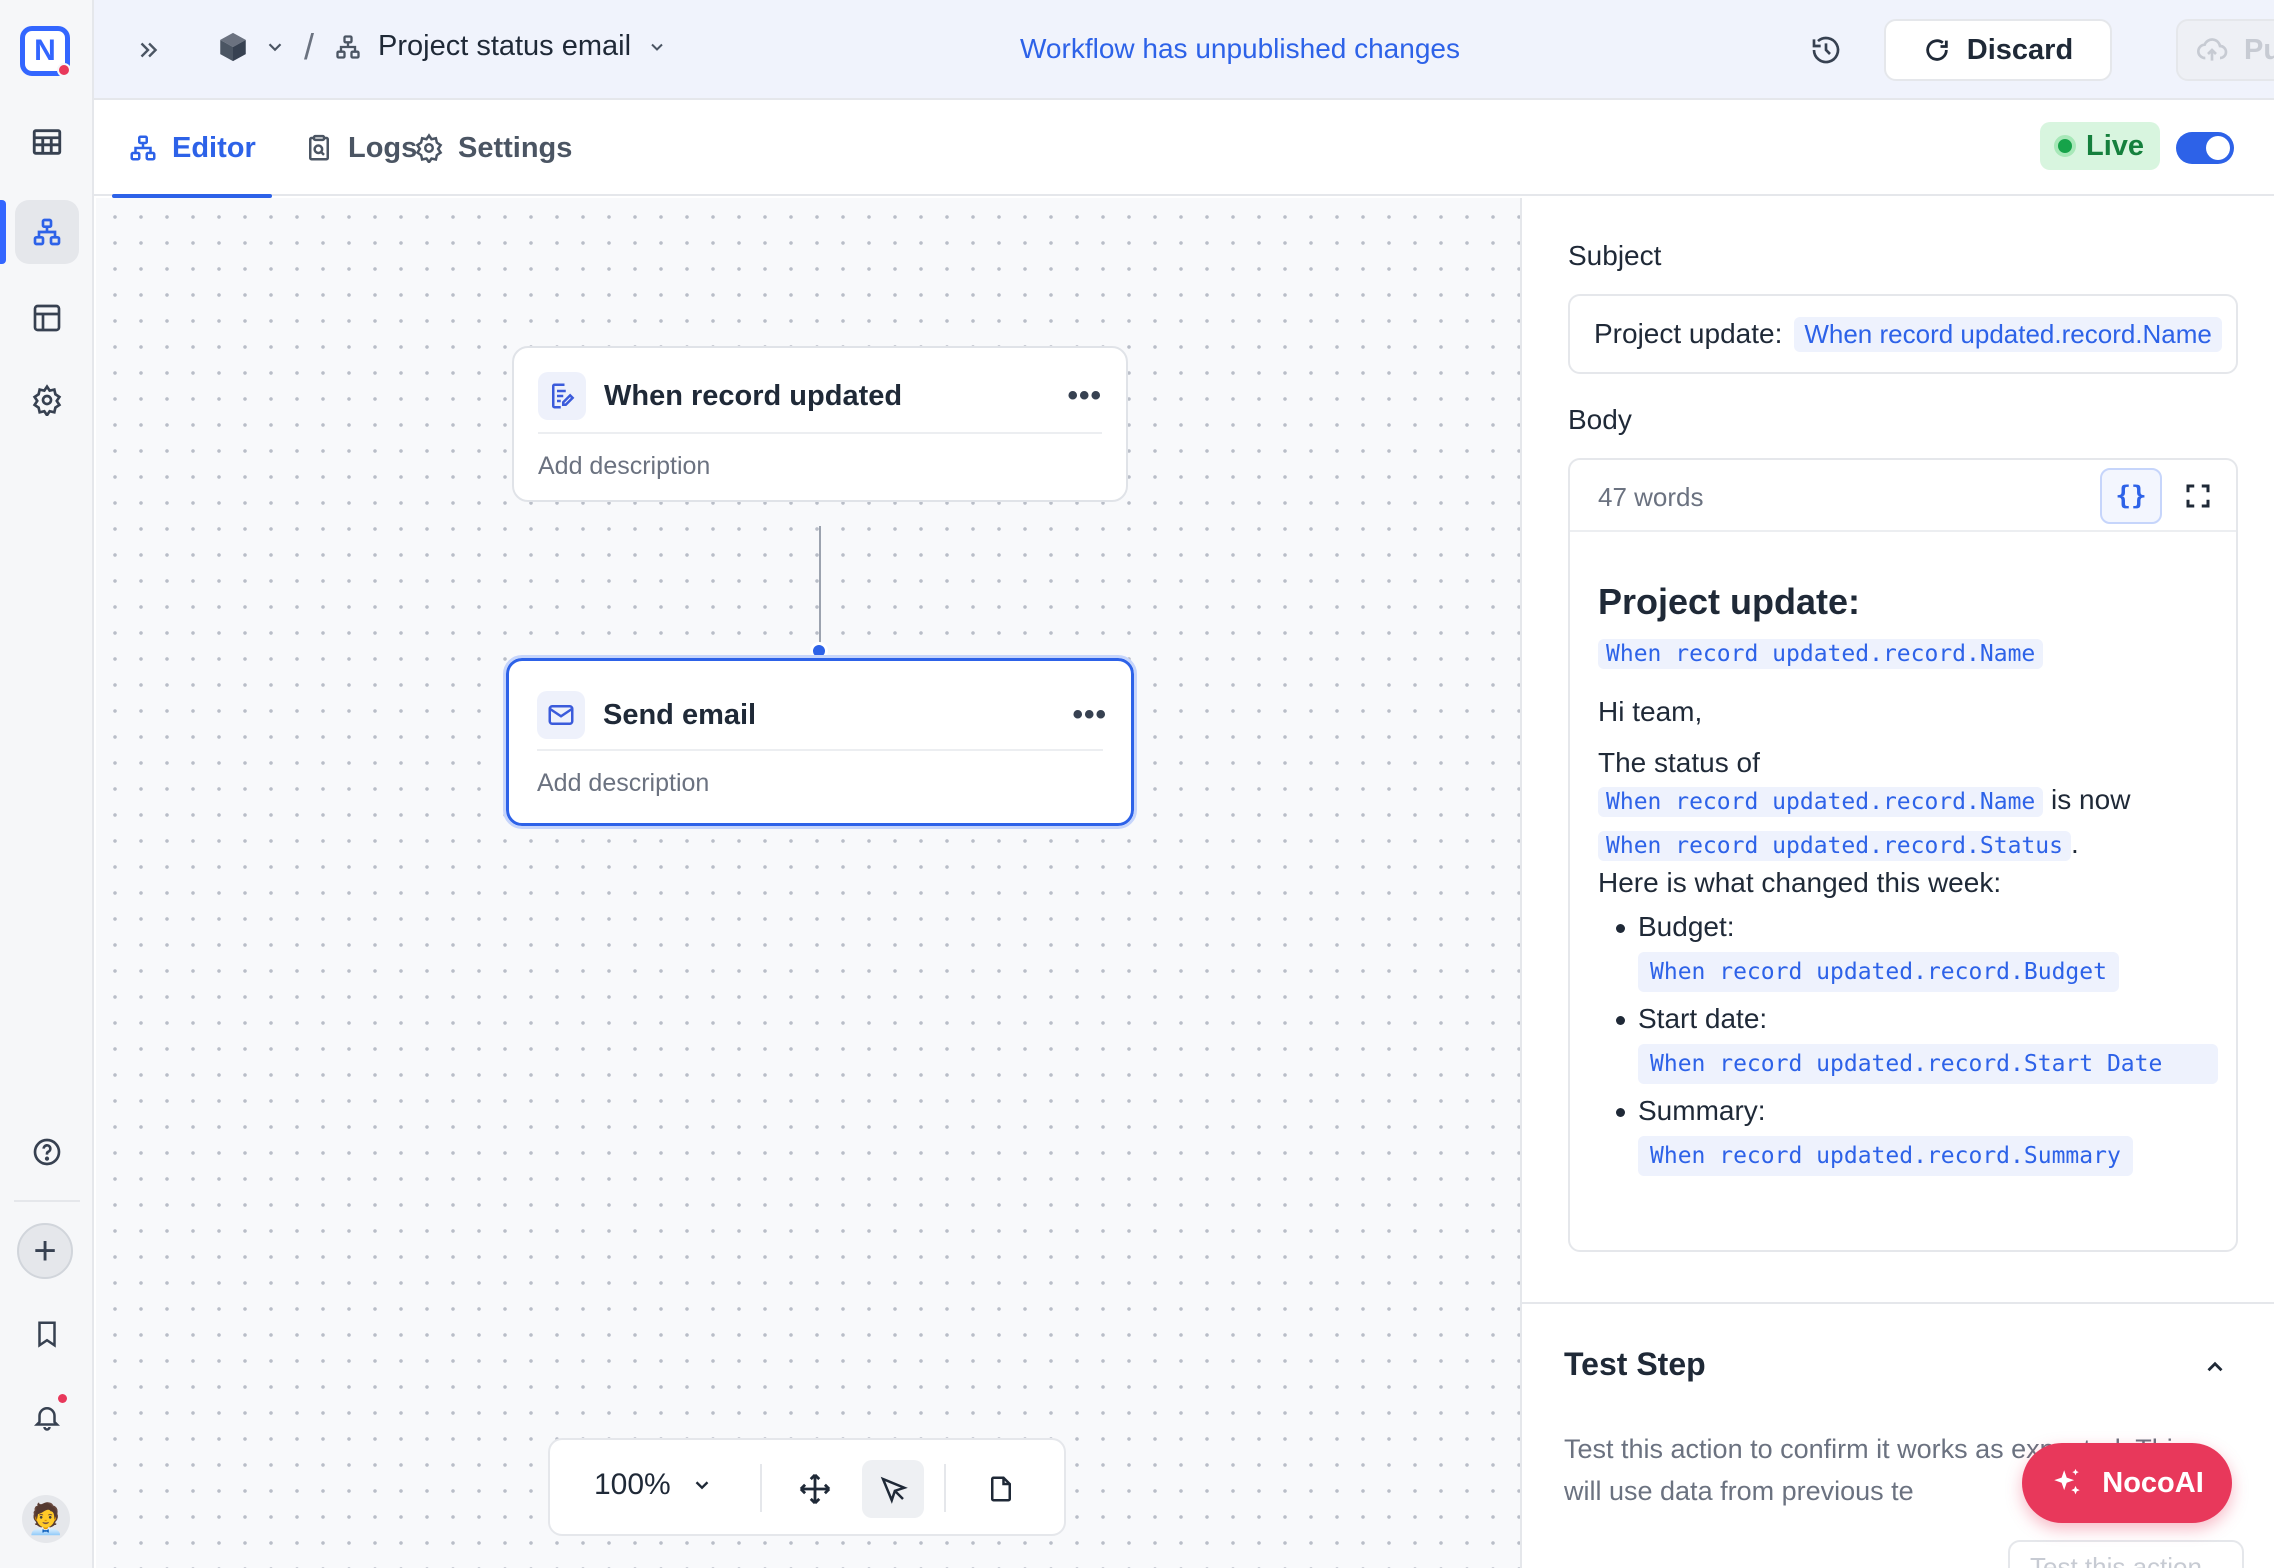  I want to click on discard-button: Discard, so click(1998, 50).